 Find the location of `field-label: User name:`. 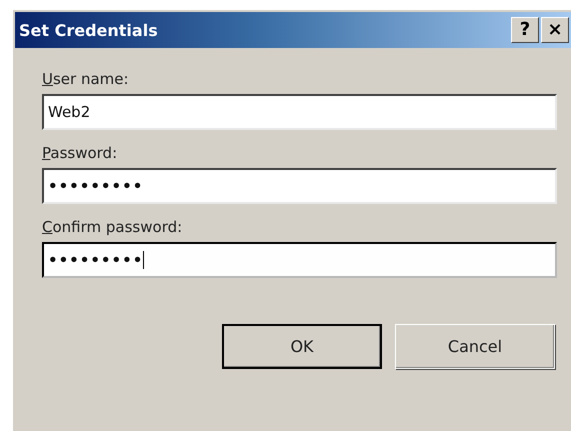

field-label: User name: is located at coordinates (86, 79).